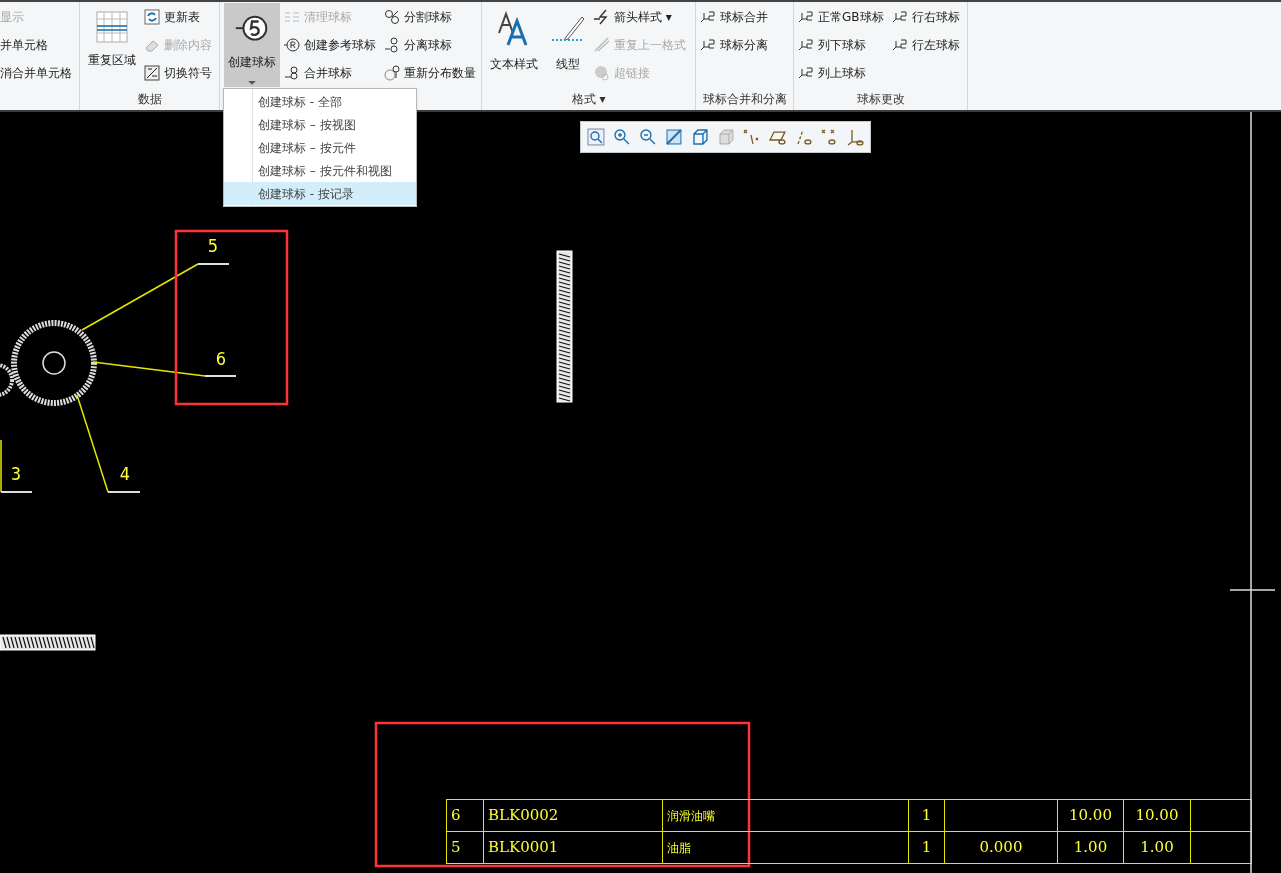 The height and width of the screenshot is (873, 1281). What do you see at coordinates (777, 137) in the screenshot?
I see `plane-eye-icon` at bounding box center [777, 137].